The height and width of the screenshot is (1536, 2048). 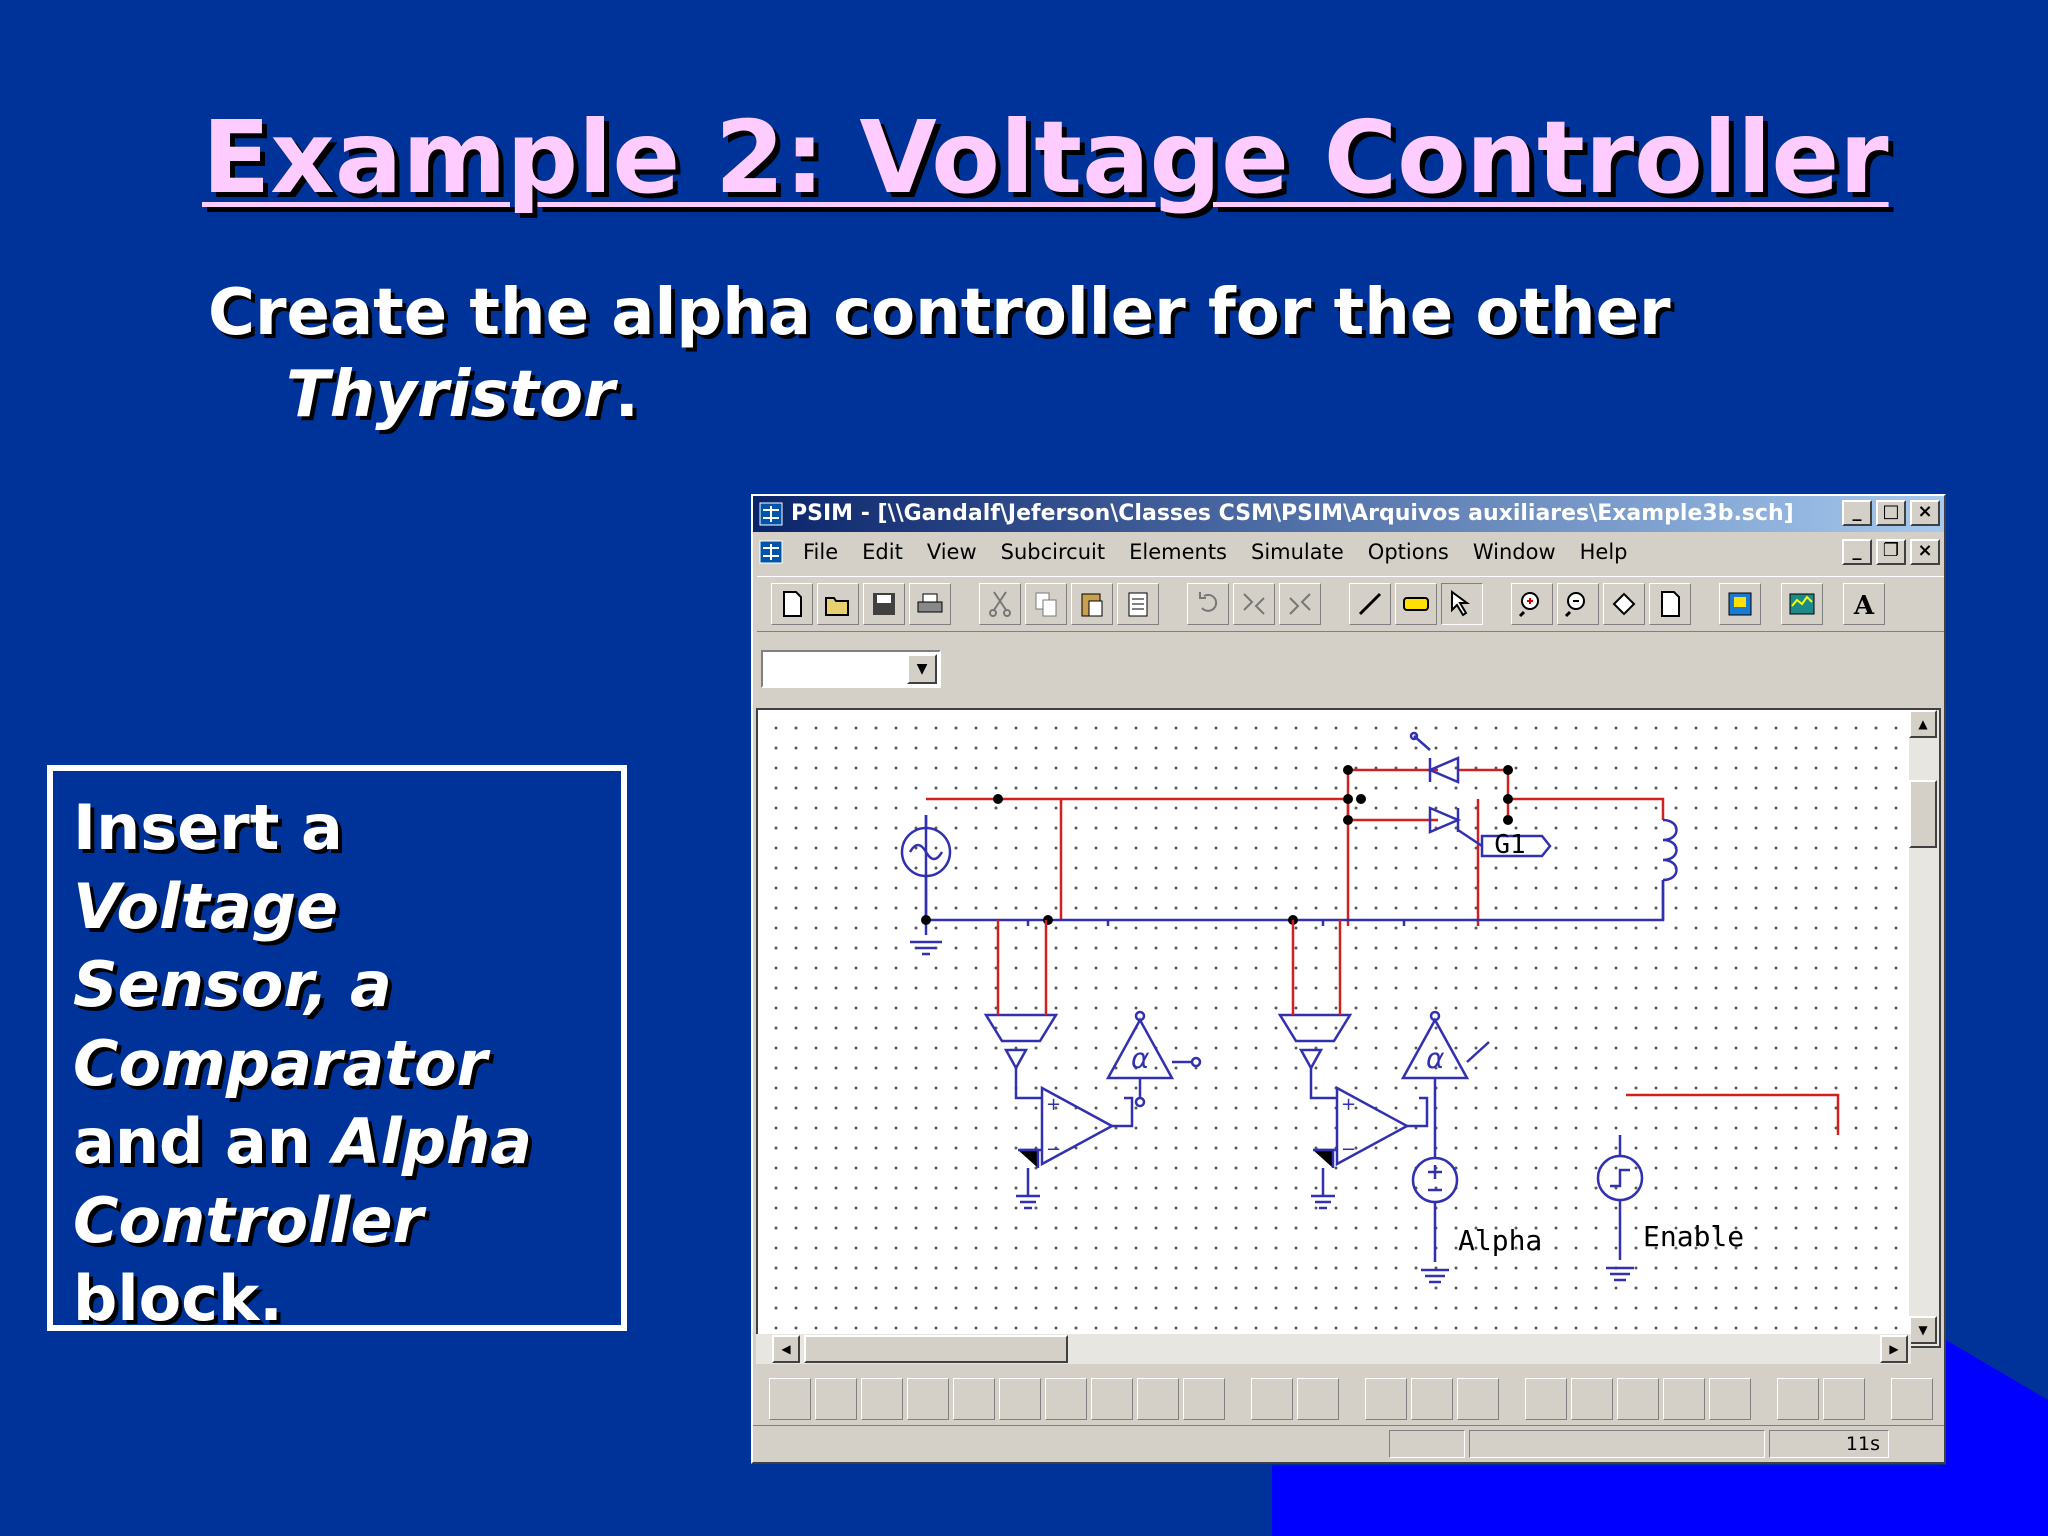 What do you see at coordinates (1912, 1399) in the screenshot?
I see `gain-component-icon` at bounding box center [1912, 1399].